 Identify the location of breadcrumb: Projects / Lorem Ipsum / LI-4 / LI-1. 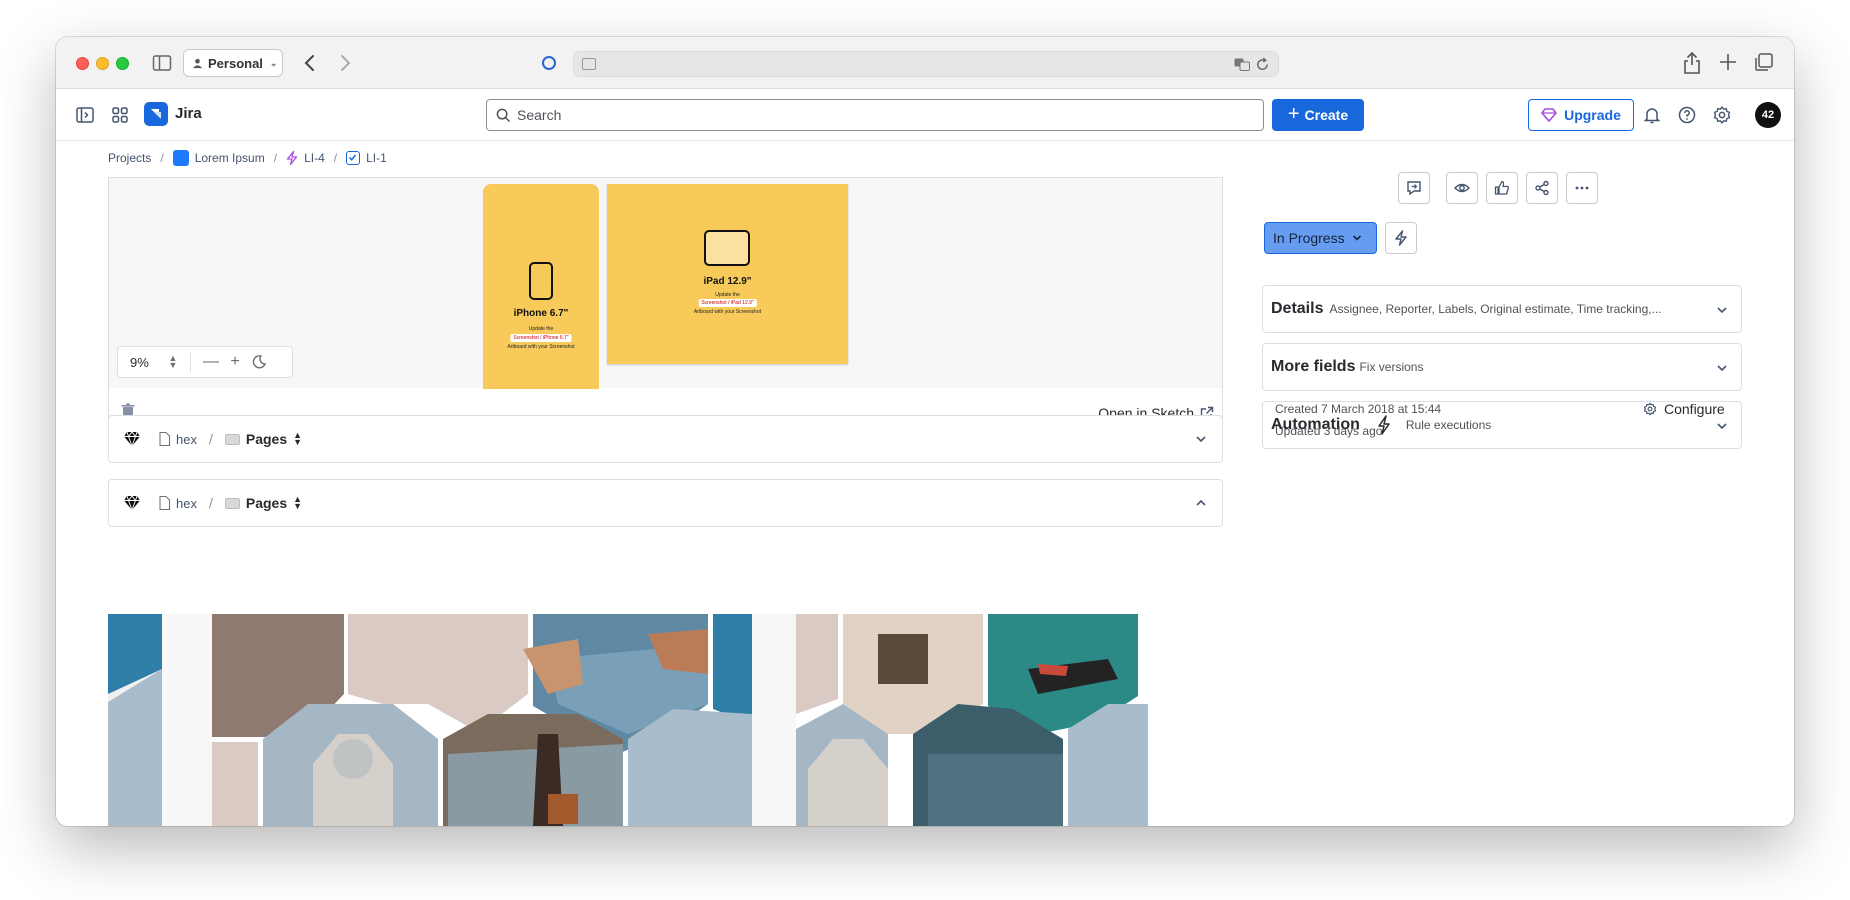
(247, 158).